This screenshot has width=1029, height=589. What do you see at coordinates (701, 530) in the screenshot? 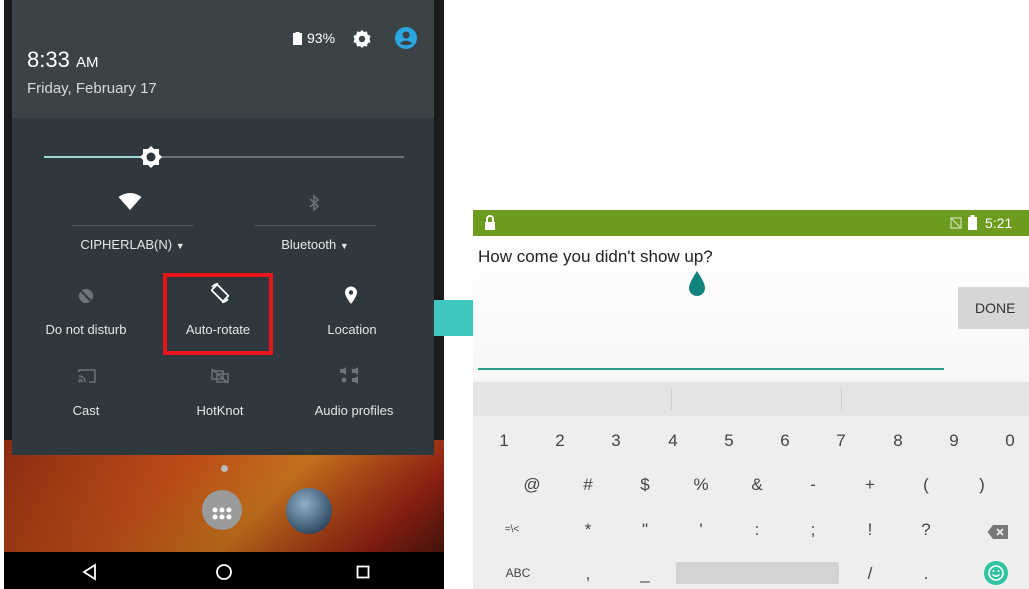
I see `key: '` at bounding box center [701, 530].